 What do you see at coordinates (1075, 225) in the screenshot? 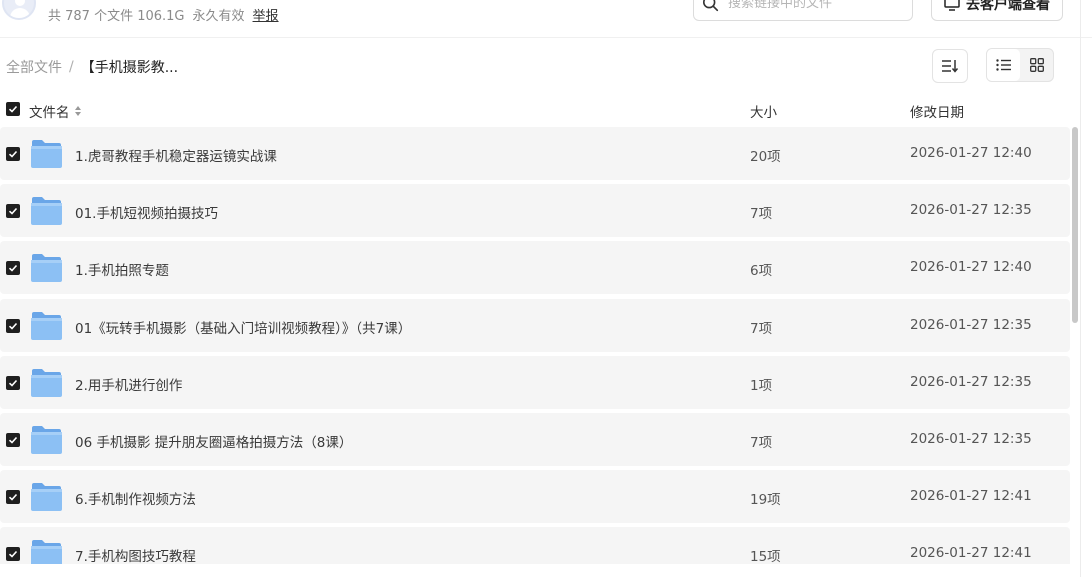
I see `scrollbar-thumb` at bounding box center [1075, 225].